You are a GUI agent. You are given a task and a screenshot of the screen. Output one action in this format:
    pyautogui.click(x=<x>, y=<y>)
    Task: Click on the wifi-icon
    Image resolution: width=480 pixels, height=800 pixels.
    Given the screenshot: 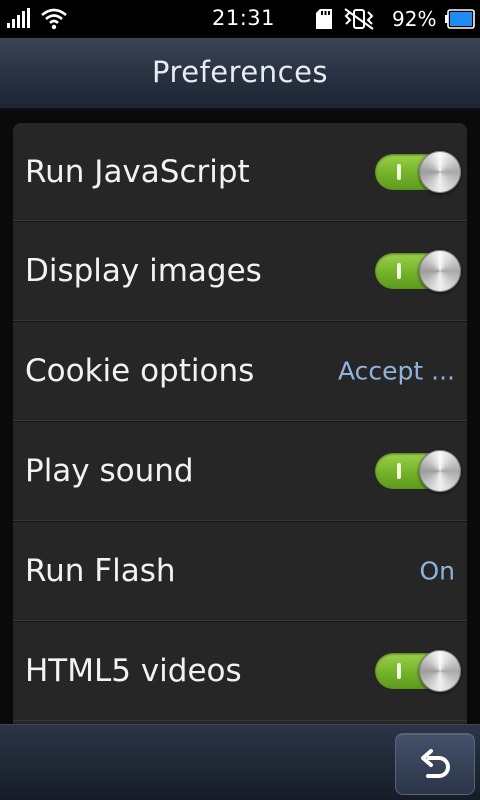 What is the action you would take?
    pyautogui.click(x=54, y=19)
    